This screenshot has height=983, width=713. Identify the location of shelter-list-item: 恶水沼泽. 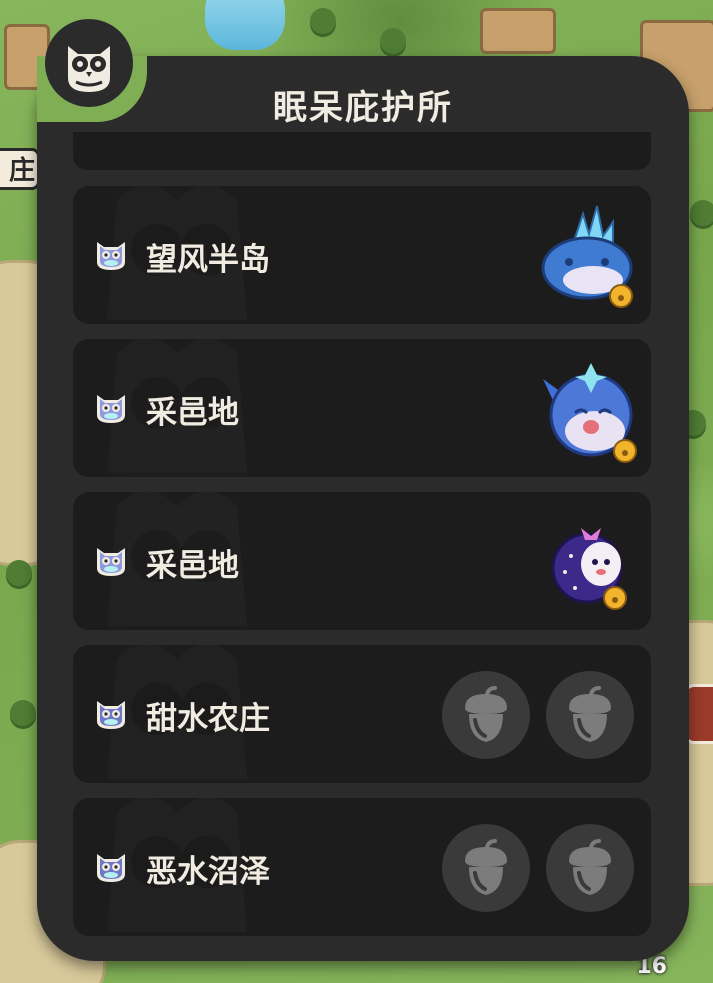
(362, 867).